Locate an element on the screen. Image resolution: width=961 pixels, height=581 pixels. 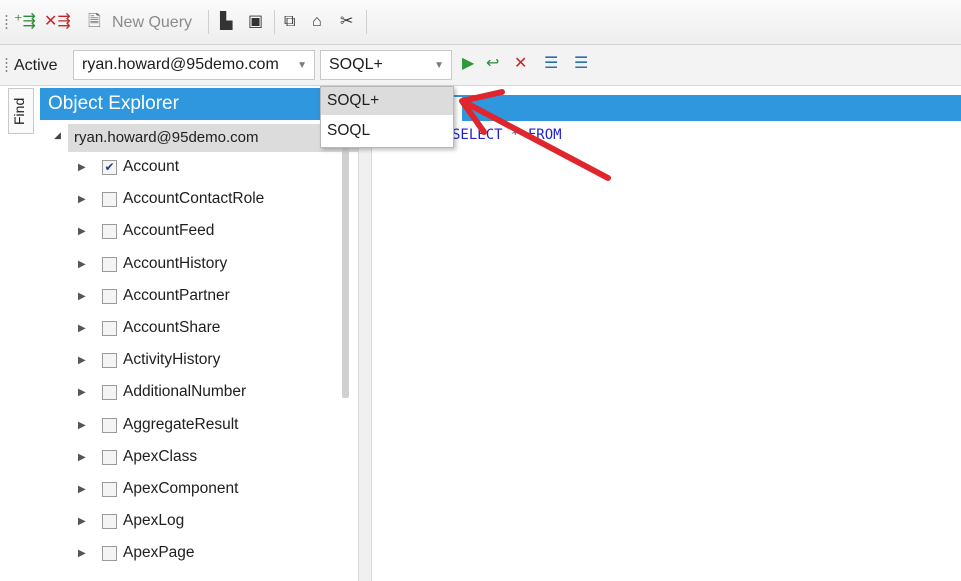
paste-icon: ⌂ is located at coordinates (317, 22).